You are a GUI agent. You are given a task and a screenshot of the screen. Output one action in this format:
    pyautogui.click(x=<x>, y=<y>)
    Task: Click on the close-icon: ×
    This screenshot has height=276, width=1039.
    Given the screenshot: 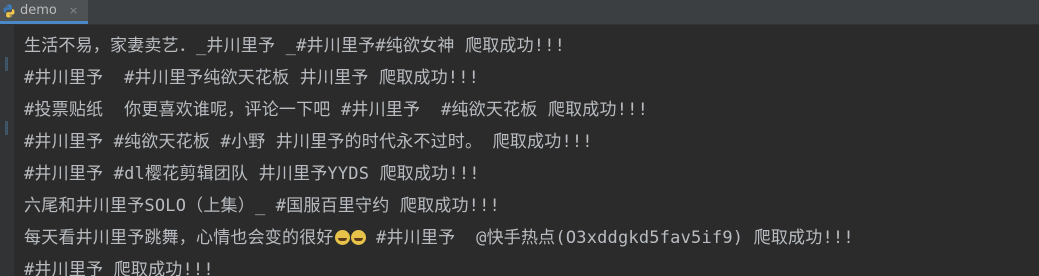 What is the action you would take?
    pyautogui.click(x=73, y=10)
    